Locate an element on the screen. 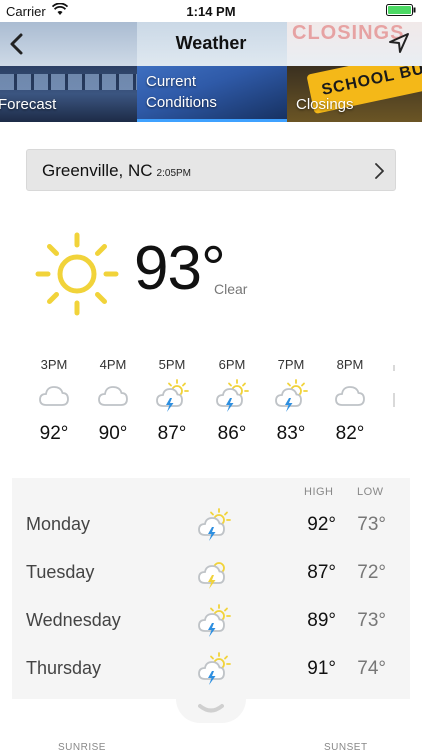 This screenshot has width=422, height=753. day-name: Tuesday is located at coordinates (60, 572).